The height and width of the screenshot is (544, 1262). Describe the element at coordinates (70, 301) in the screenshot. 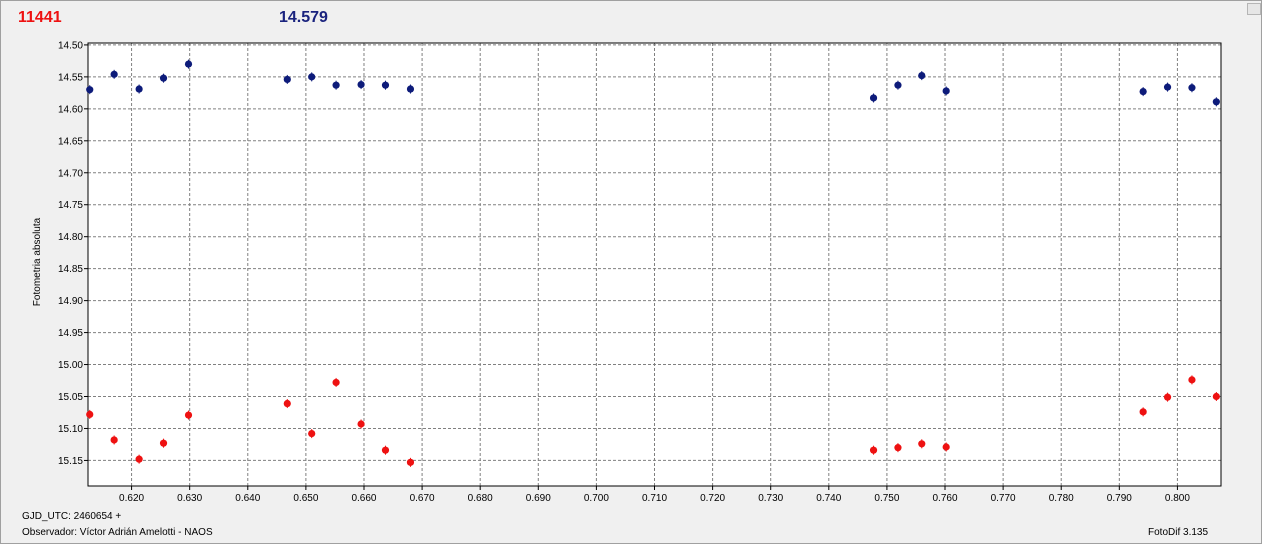

I see `y-tick-label: 14.90` at that location.